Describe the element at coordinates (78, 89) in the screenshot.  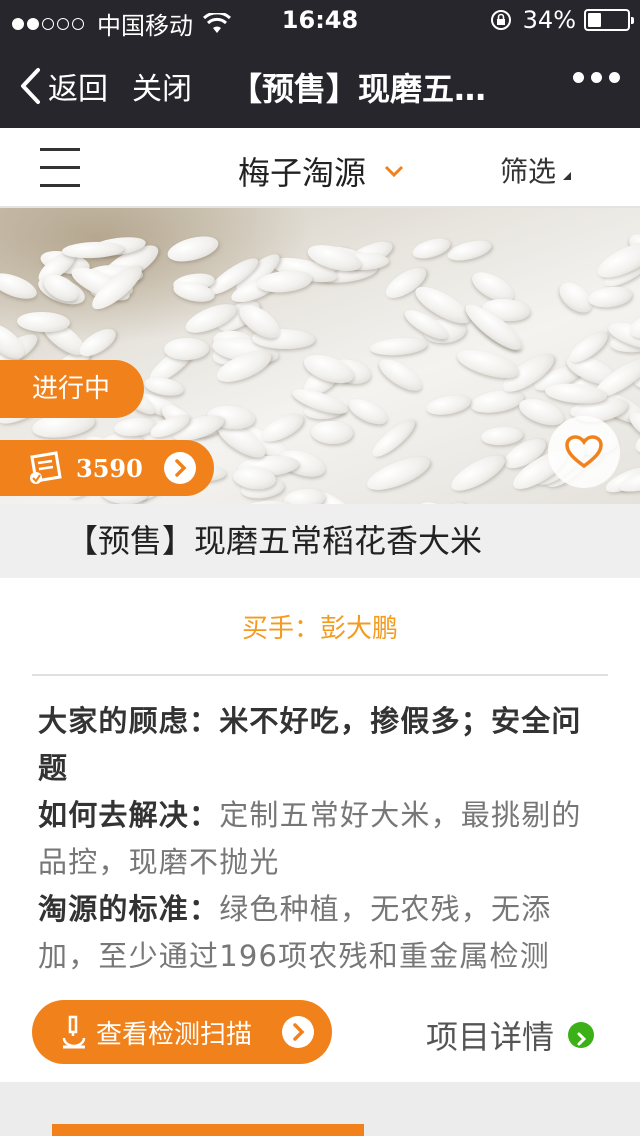
I see `back-label: 返回` at that location.